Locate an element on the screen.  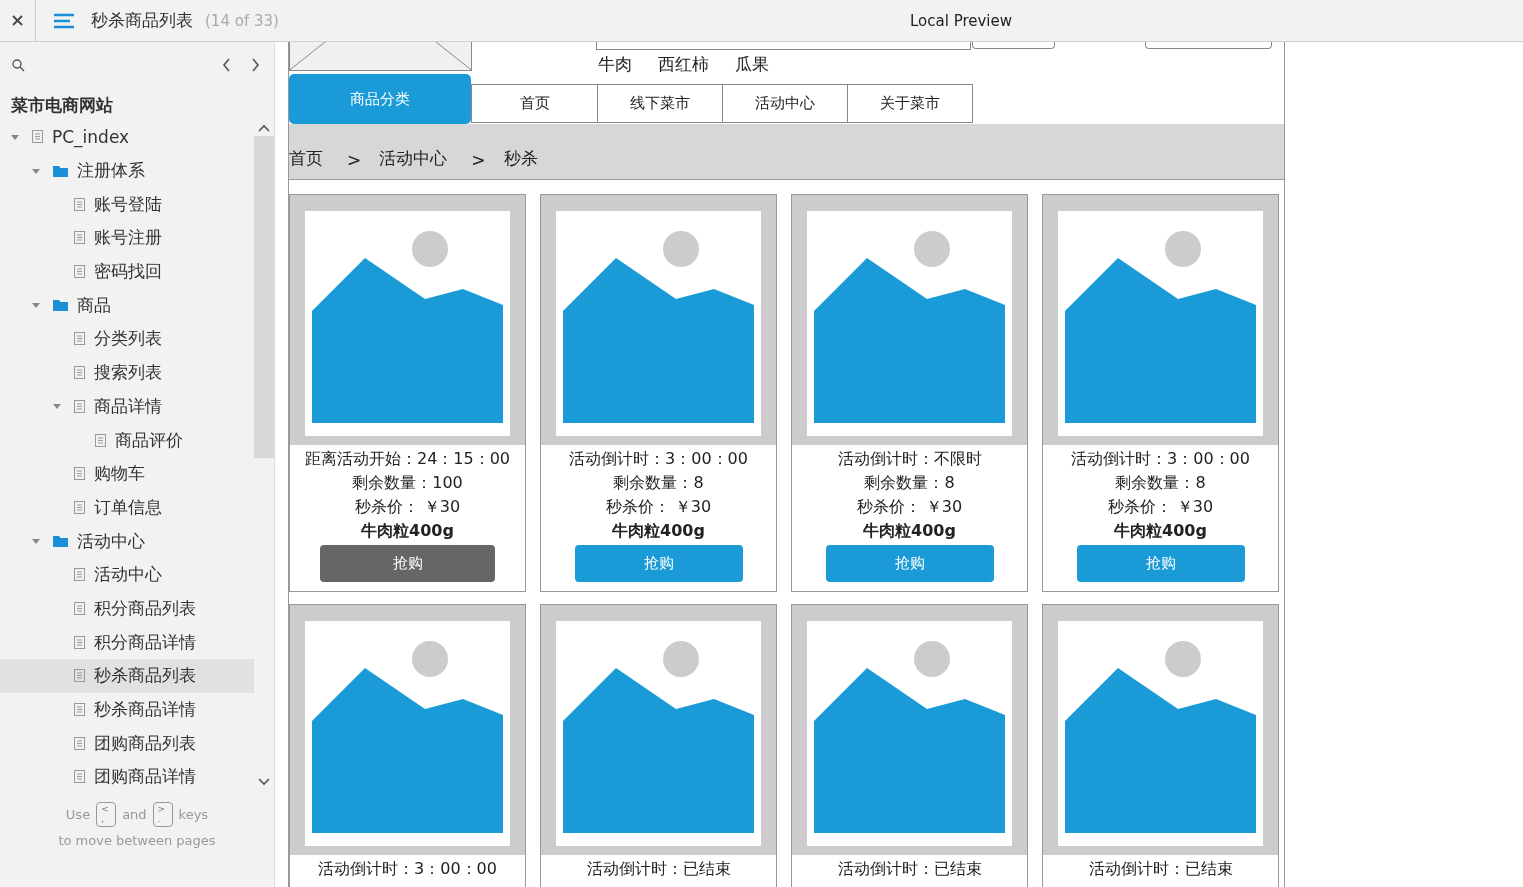
tree-item: 账号登陆 is located at coordinates (127, 204).